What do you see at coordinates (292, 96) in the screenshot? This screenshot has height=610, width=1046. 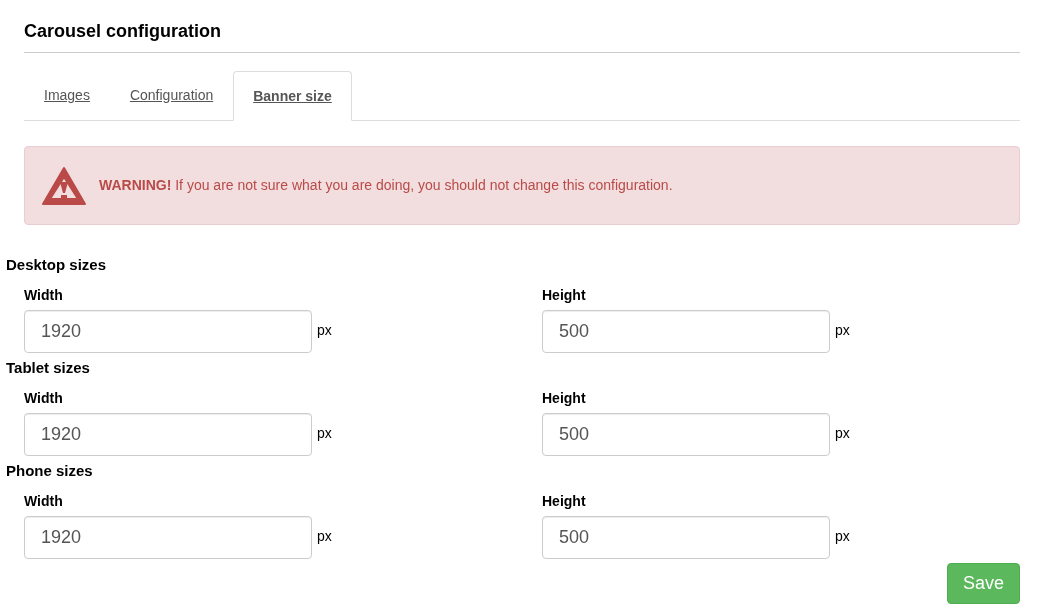 I see `tab: Banner size` at bounding box center [292, 96].